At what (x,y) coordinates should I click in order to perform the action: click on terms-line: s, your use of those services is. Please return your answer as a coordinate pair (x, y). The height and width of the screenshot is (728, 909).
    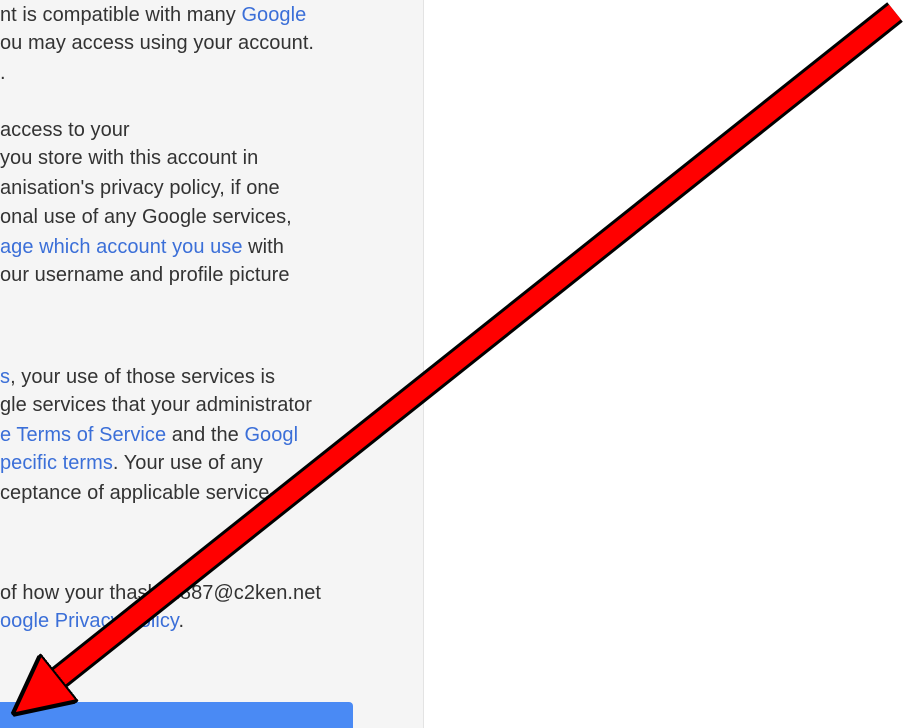
    Looking at the image, I should click on (137, 377).